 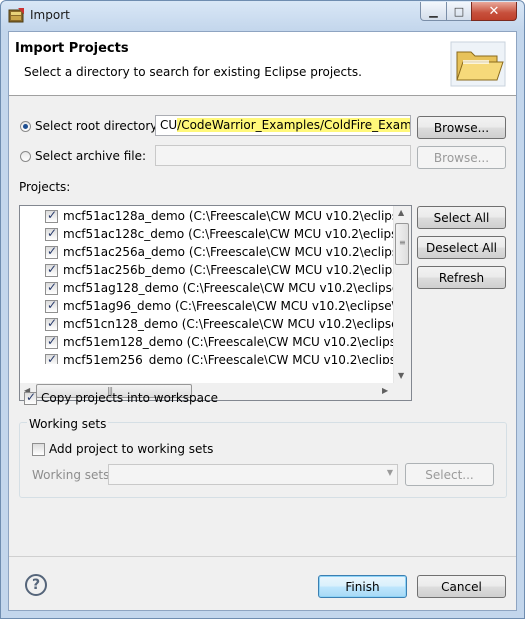 I want to click on window-title: Import, so click(x=50, y=15).